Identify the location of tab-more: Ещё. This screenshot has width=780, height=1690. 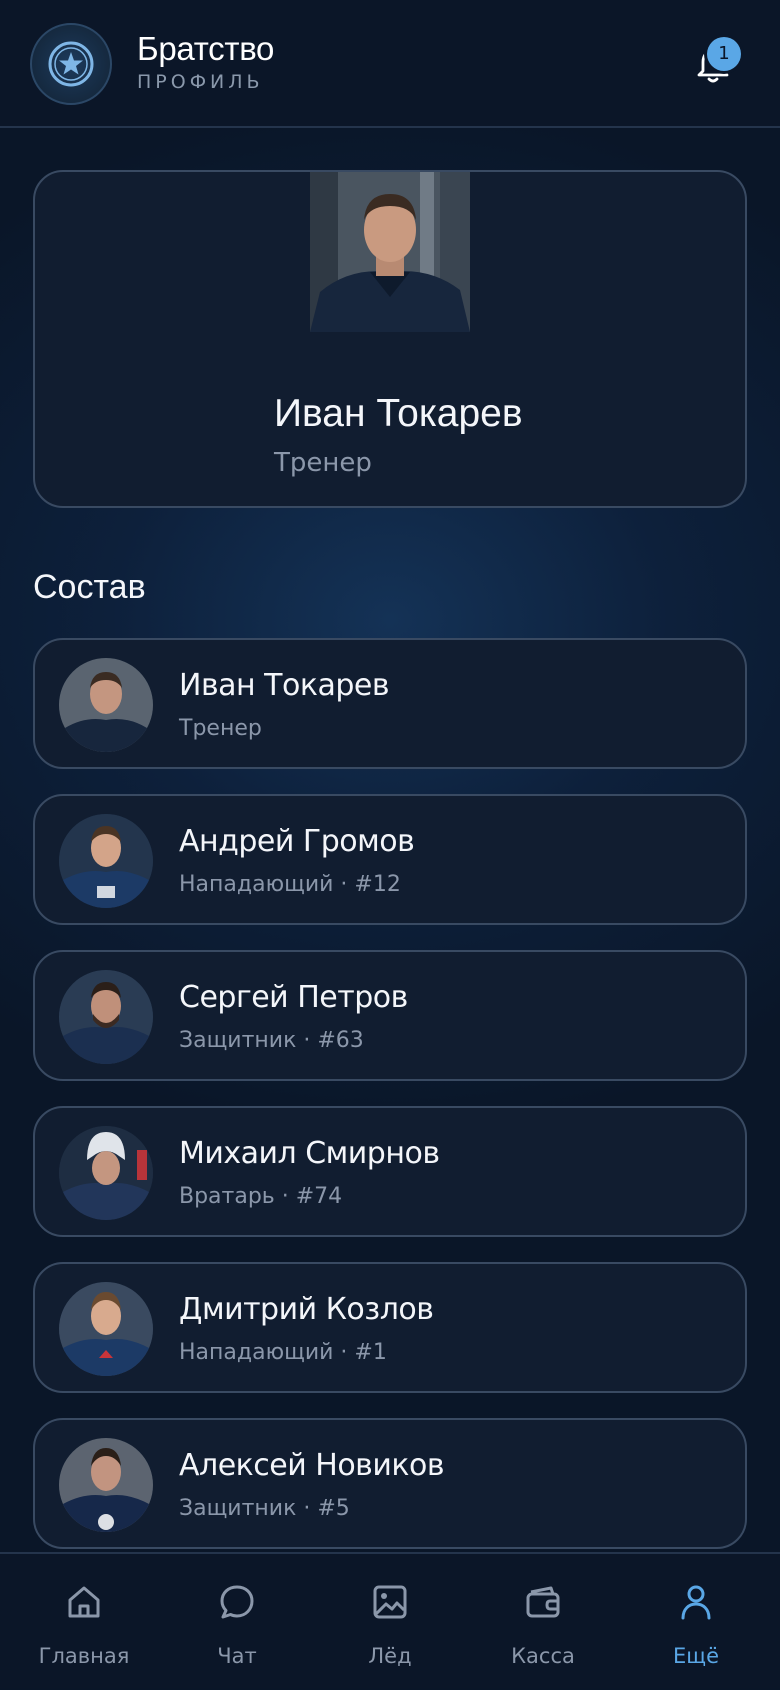
(696, 1622).